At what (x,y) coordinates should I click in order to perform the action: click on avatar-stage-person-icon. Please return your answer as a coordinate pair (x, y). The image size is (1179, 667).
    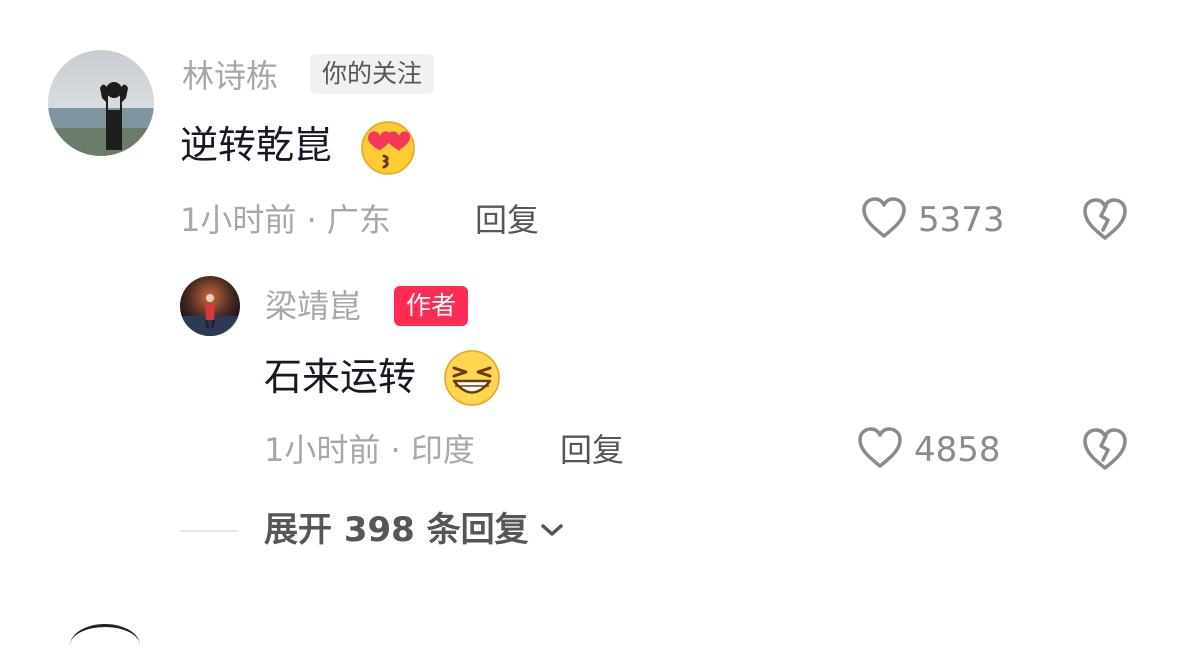
    Looking at the image, I should click on (210, 306).